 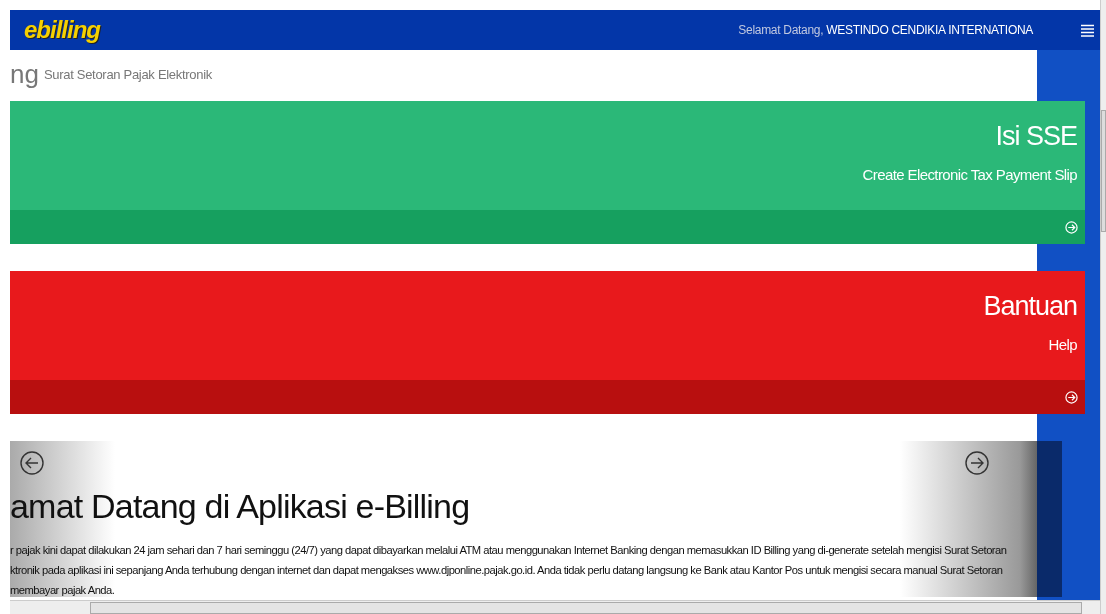 What do you see at coordinates (508, 570) in the screenshot?
I see `welcome-paragraph: r pajak kini dapat dilakukan 24 jam sehari dan 7 hari seminggu (24/7) yang dapat dibayarkan melalui ATM atau menggunakan Internet Banking dengan memasukkan ID Billing yang di-generate setelah mengisi Surat Setoran ktronik pada aplikasi ini sepanjang Anda terhubung dengan internet dan dapat mengakses www.djponline.pajak.go.id. Anda tidak perlu datang langsung ke Bank atau Kantor Pos untuk mengisi secara manual Surat Setoran membayar pajak Anda.` at bounding box center [508, 570].